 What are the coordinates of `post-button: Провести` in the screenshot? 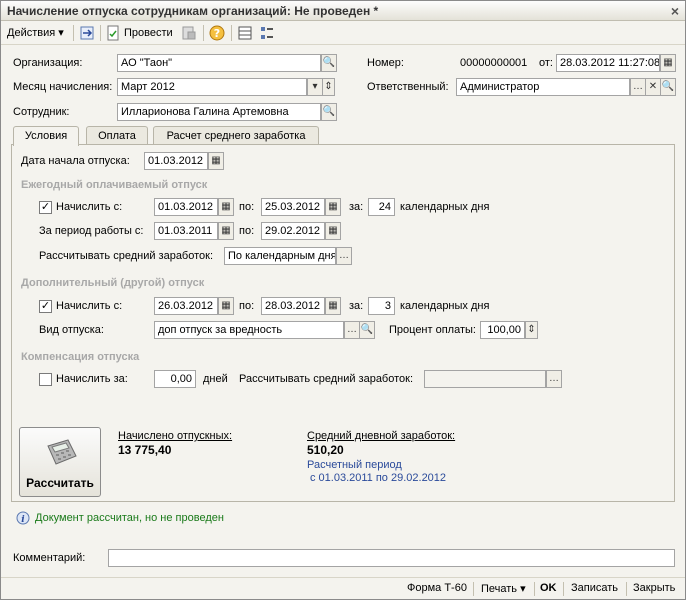 It's located at (148, 33).